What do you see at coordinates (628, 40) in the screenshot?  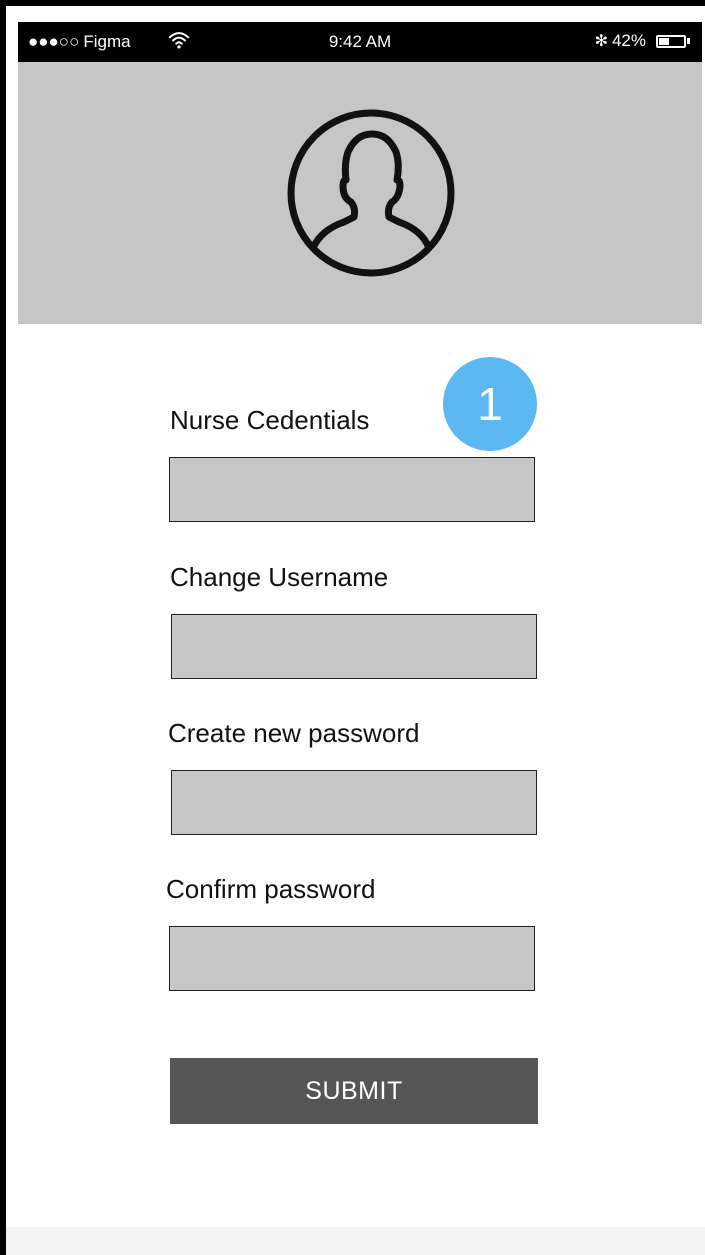 I see `battery-percent: 42%` at bounding box center [628, 40].